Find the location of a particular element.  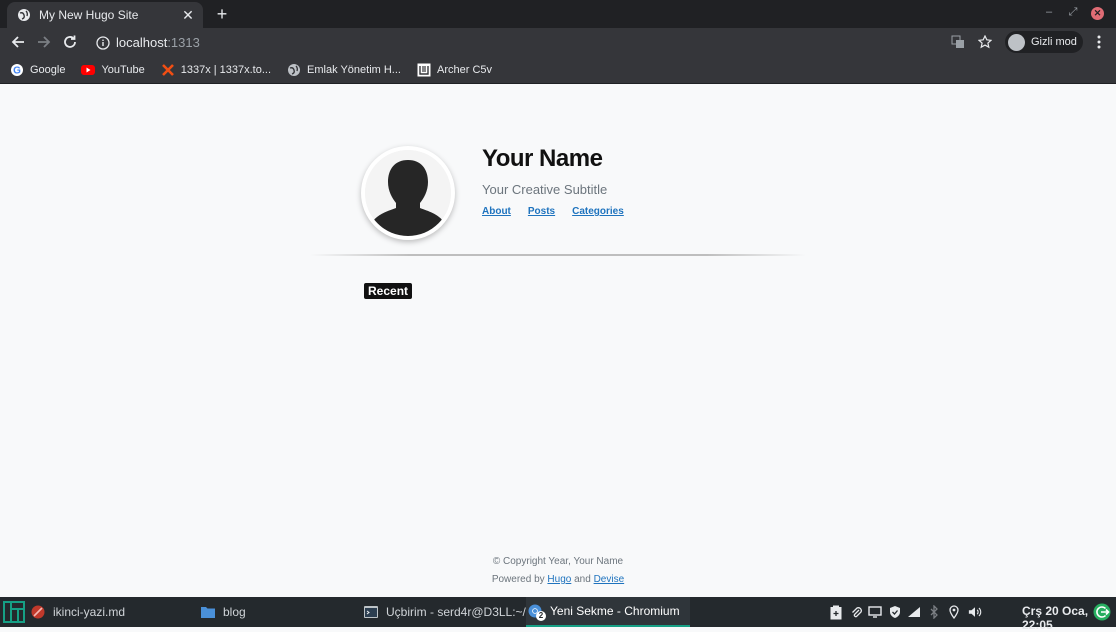

close-tab-icon: ✕ is located at coordinates (188, 15).